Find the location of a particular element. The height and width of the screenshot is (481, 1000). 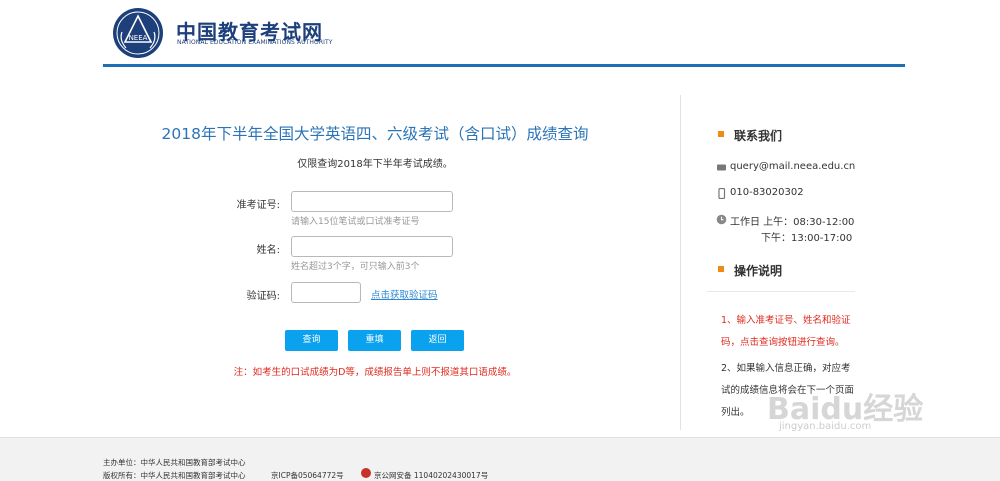

contact-email: query@mail.neea.edu.cn is located at coordinates (792, 166).